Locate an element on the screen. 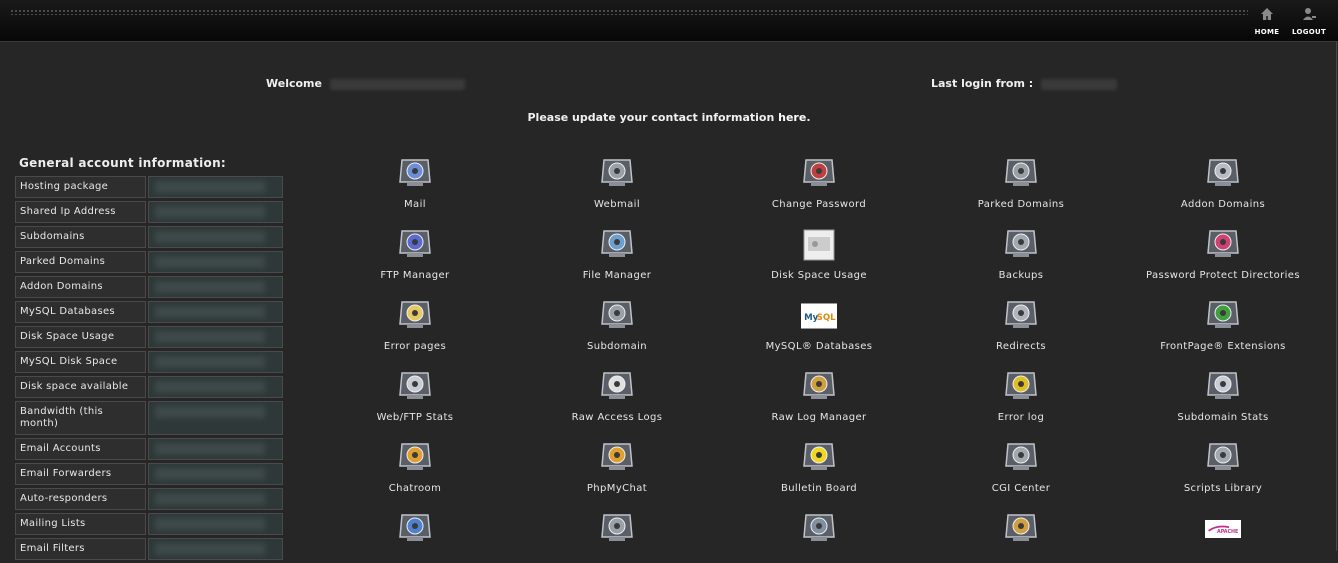  bulletin-board-link: Bulletin Board is located at coordinates (819, 467).